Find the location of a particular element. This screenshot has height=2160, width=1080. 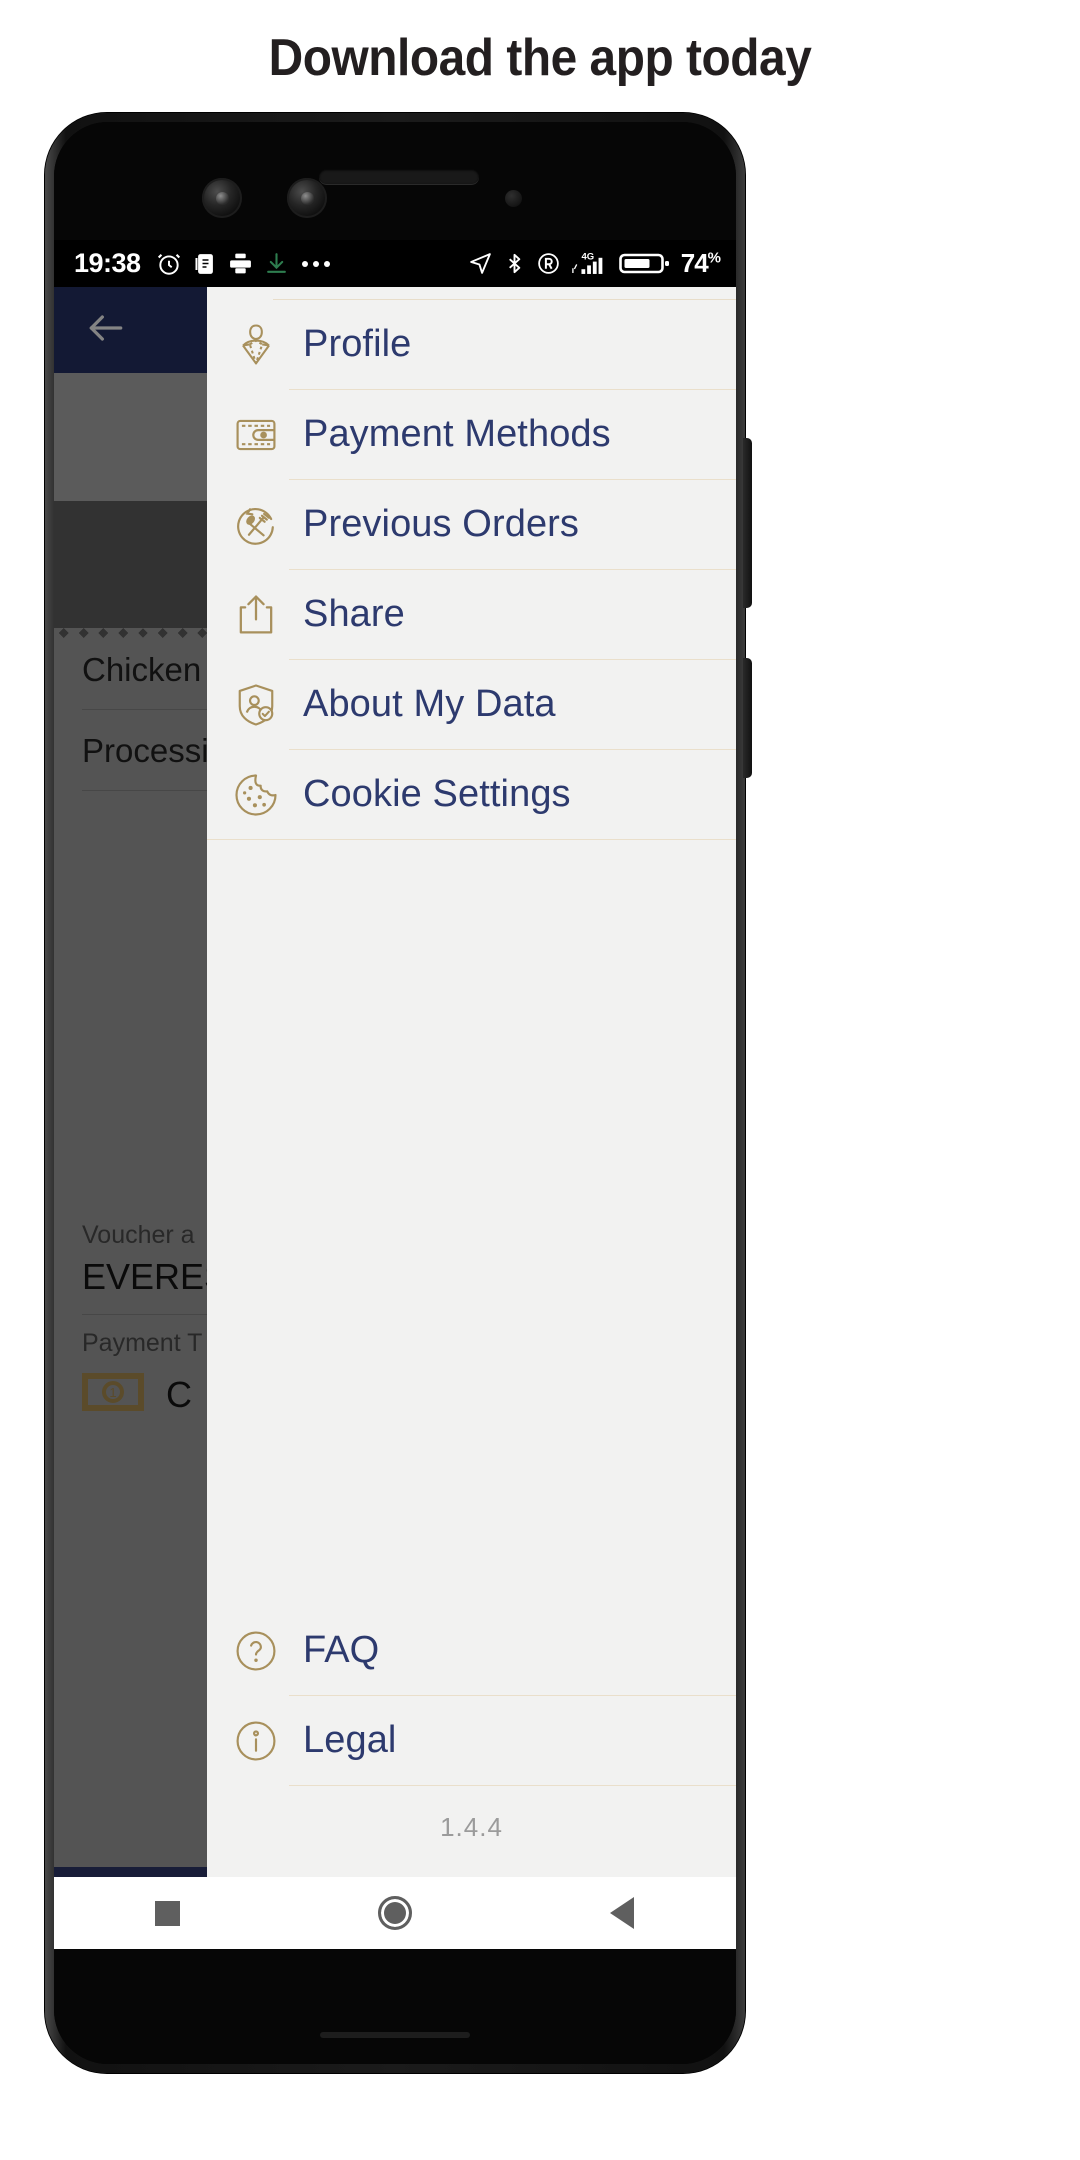

menu-item-label: Share is located at coordinates (354, 614).